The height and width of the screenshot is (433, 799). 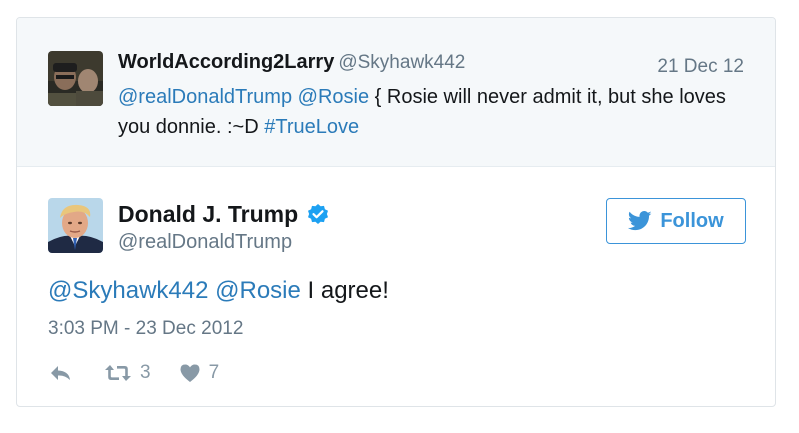 I want to click on retweet-icon, so click(x=118, y=373).